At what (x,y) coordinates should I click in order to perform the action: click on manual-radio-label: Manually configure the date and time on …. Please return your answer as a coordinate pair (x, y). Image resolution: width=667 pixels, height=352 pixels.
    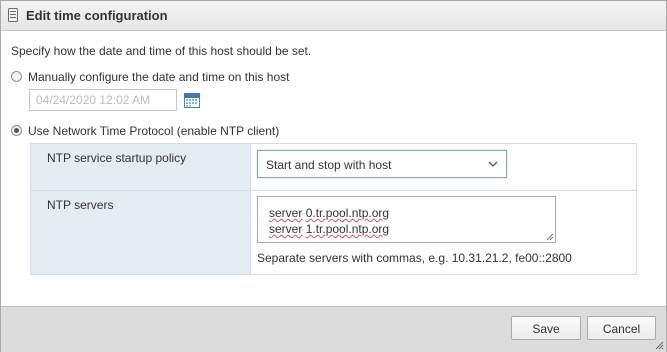
    Looking at the image, I should click on (159, 77).